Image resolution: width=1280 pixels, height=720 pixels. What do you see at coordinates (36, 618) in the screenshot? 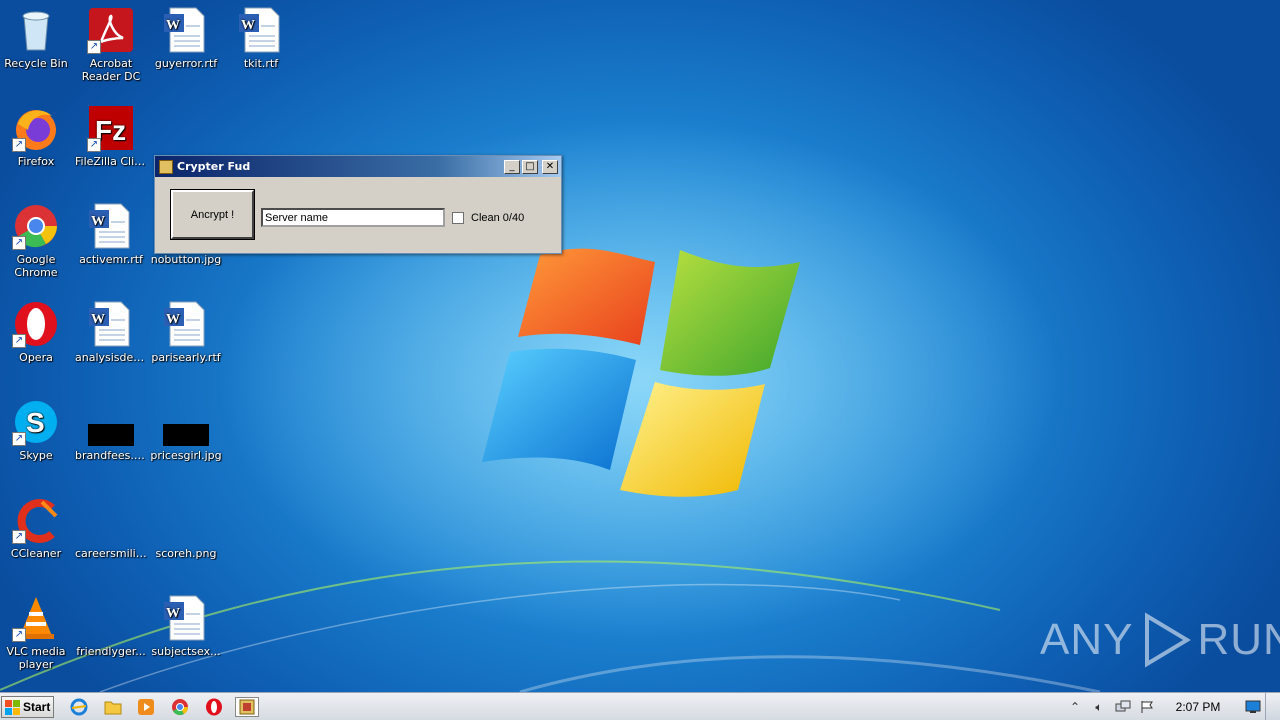
I see `vlc-icon: ↗` at bounding box center [36, 618].